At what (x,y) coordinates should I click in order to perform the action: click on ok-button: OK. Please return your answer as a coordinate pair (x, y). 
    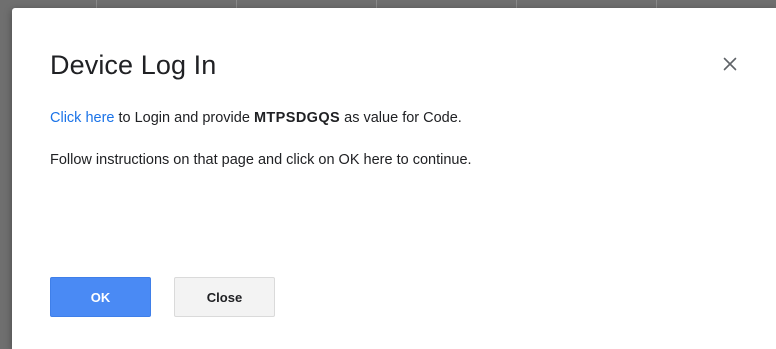
    Looking at the image, I should click on (100, 297).